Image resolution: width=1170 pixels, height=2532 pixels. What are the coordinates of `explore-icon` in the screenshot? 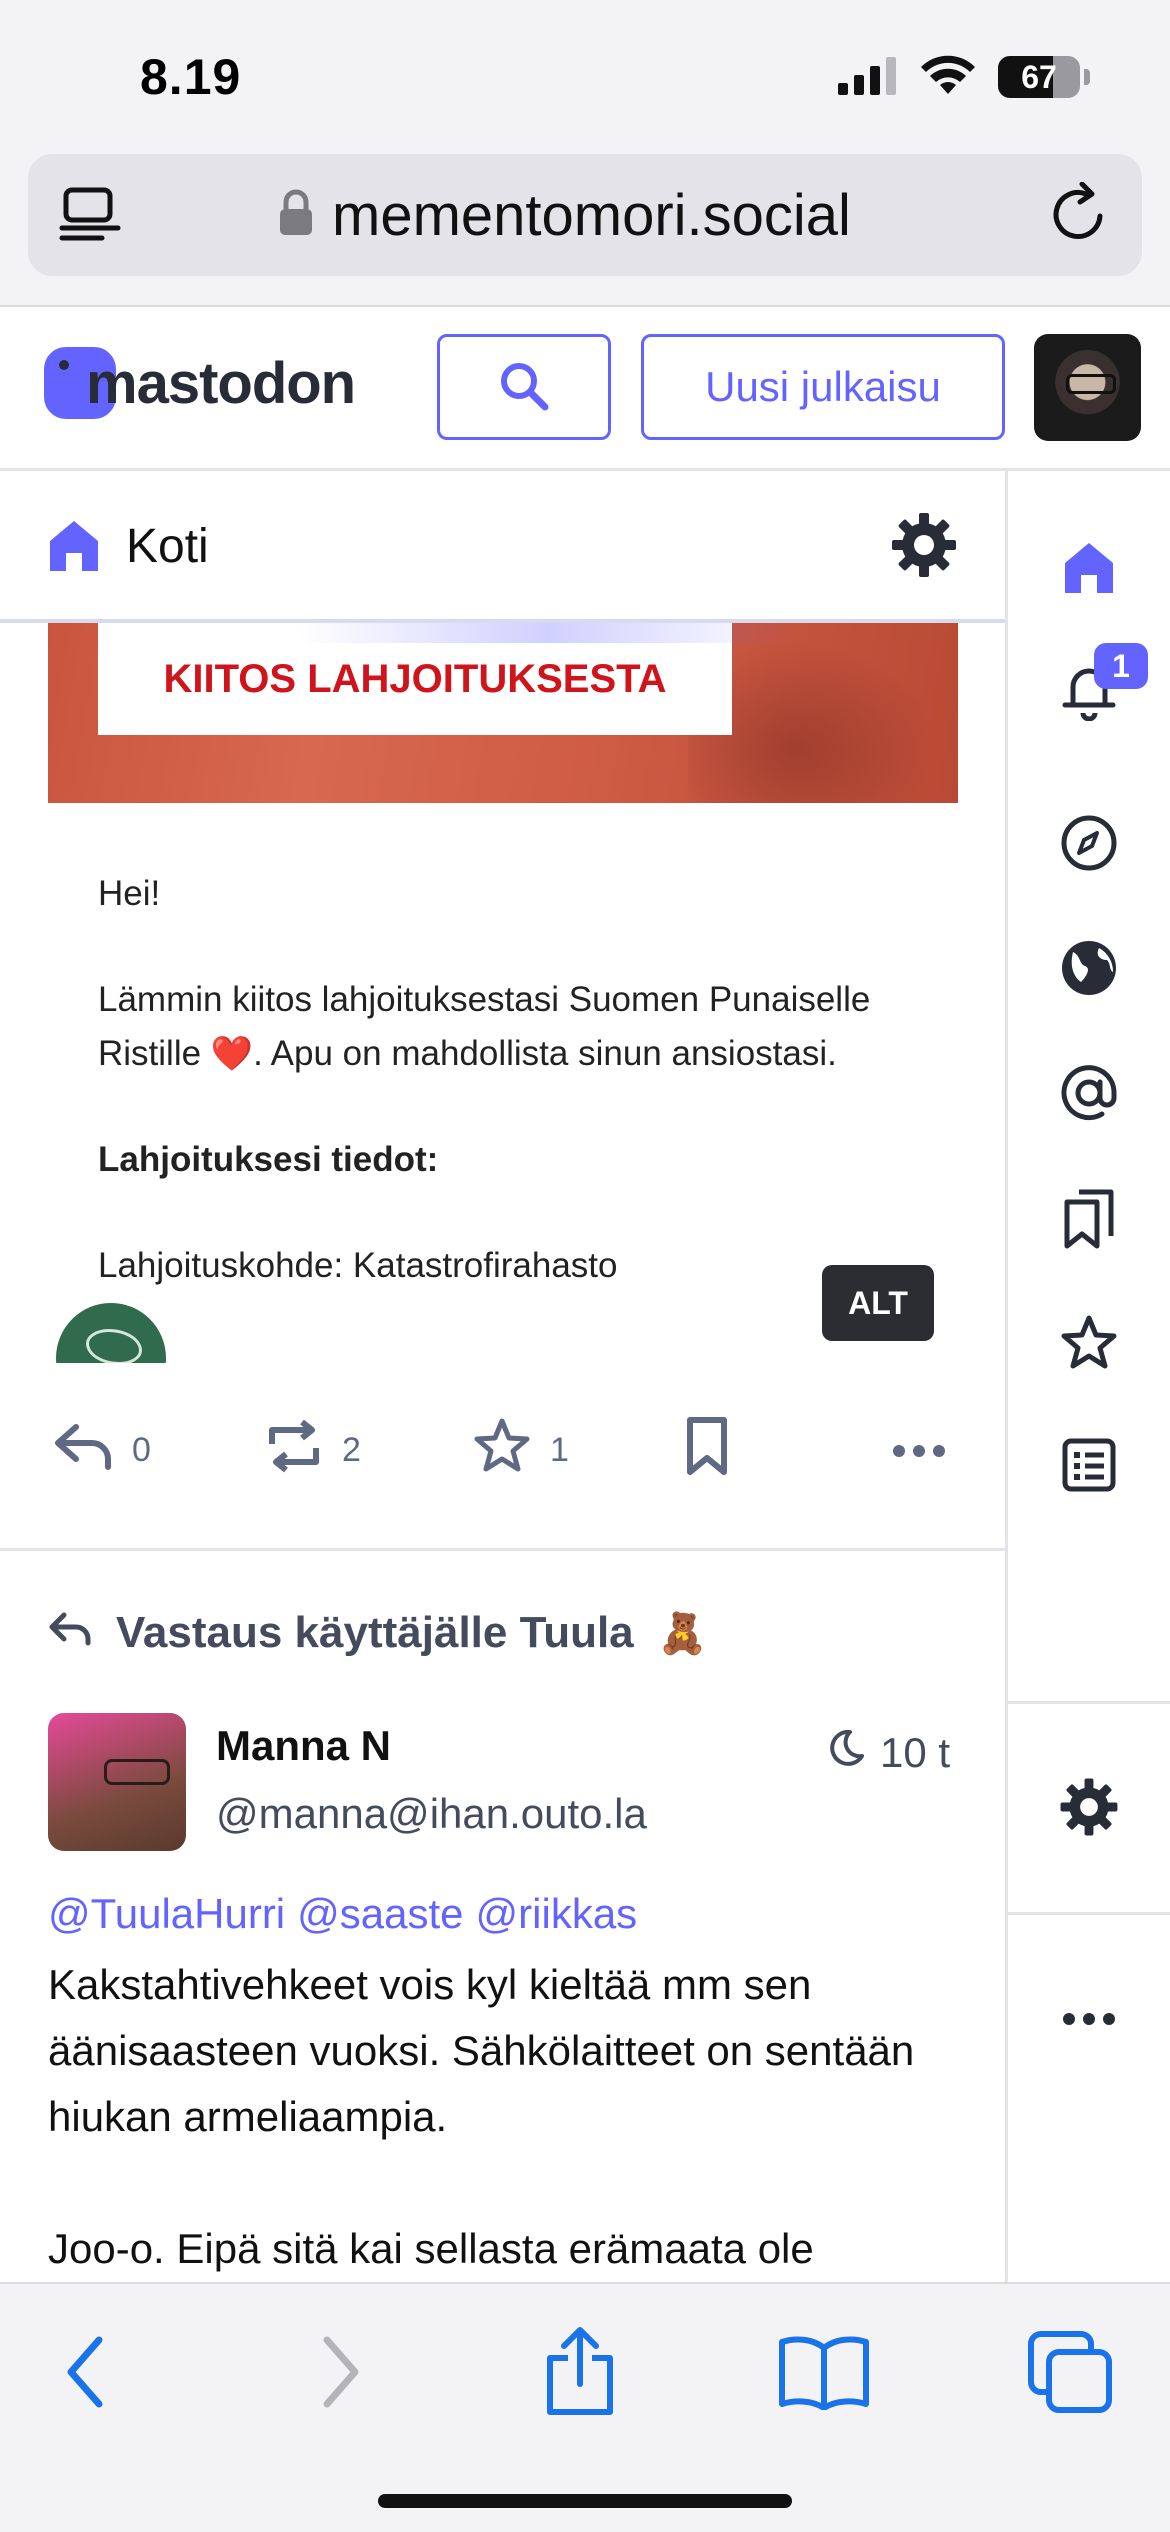 It's located at (1089, 845).